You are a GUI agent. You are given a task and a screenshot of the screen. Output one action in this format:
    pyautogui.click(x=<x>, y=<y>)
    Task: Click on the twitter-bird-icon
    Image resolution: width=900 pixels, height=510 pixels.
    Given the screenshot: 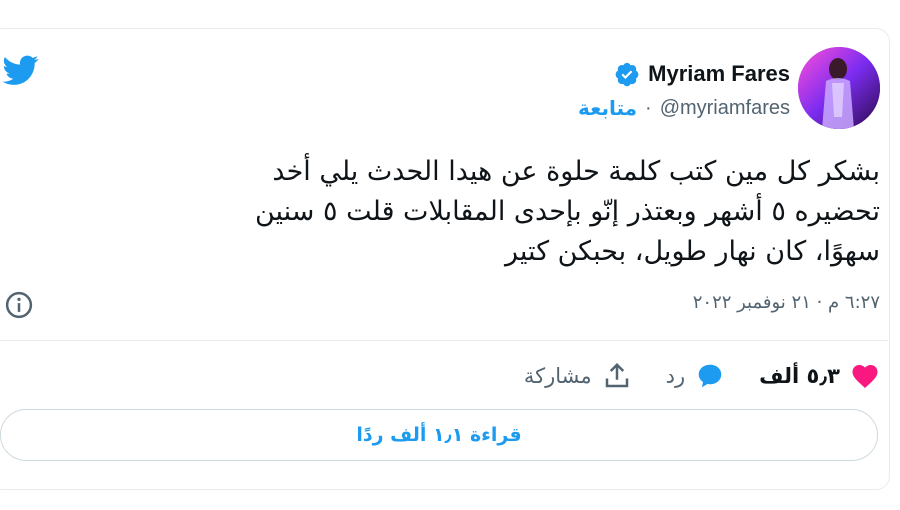 What is the action you would take?
    pyautogui.click(x=21, y=70)
    